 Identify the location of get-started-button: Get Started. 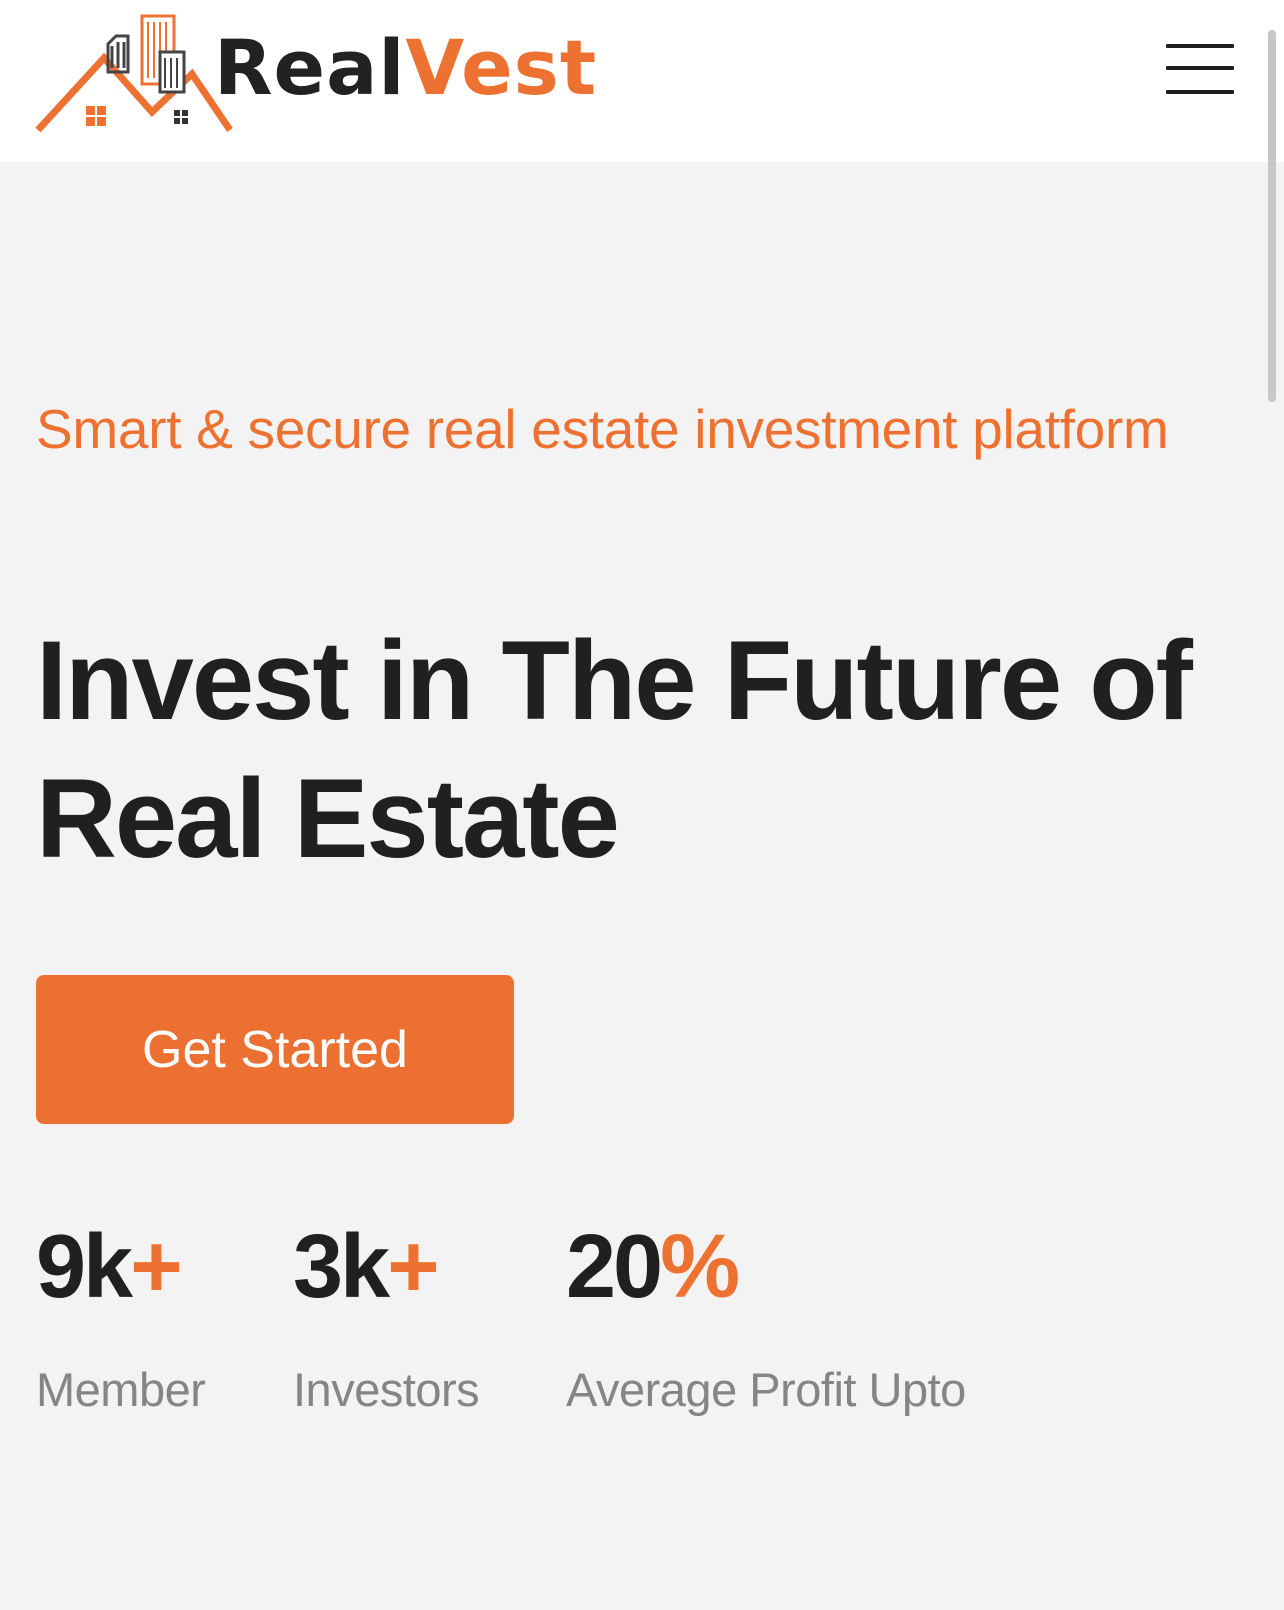
(275, 1049).